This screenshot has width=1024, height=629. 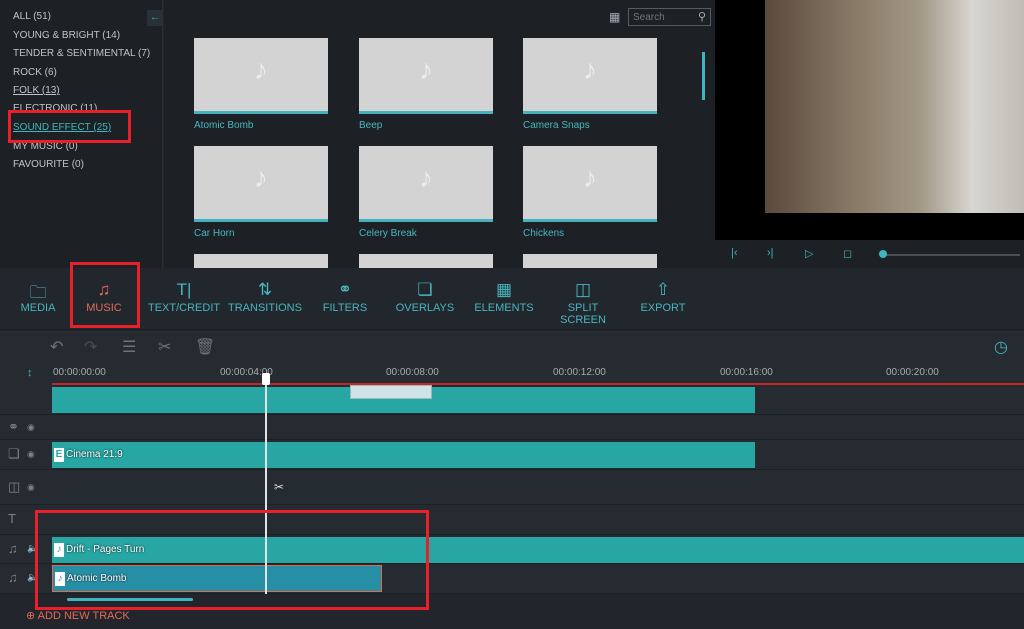 What do you see at coordinates (809, 253) in the screenshot?
I see `play-icon: ▷` at bounding box center [809, 253].